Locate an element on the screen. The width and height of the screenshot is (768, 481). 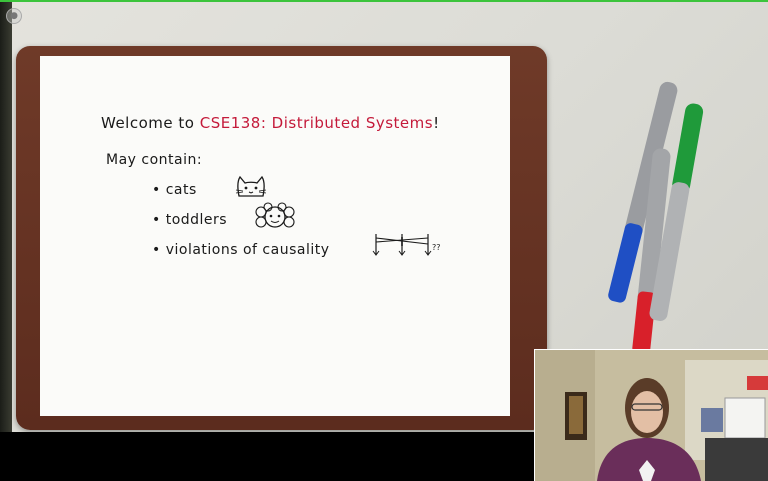
record-indicator-icon: ● is located at coordinates (14, 16).